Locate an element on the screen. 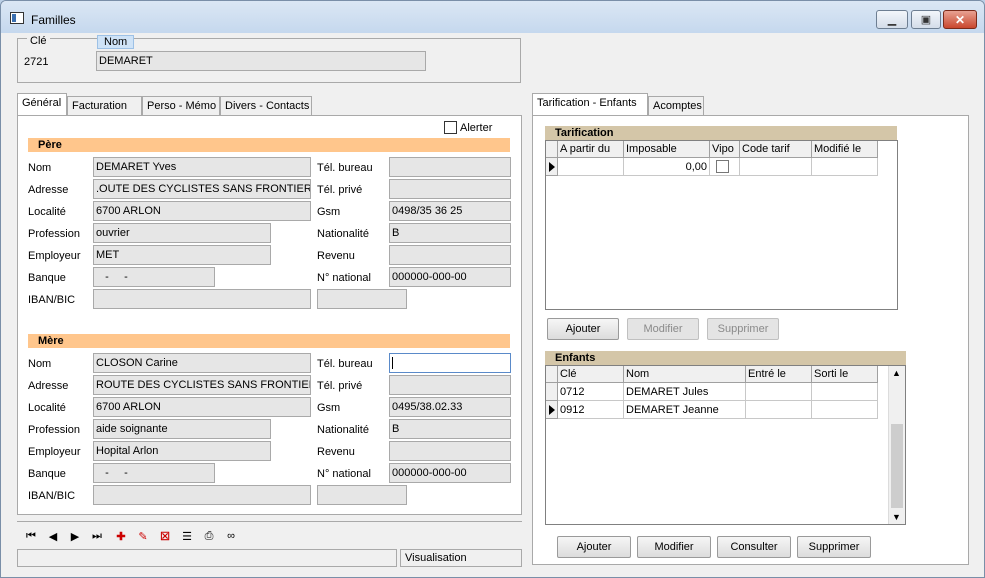 The image size is (985, 578). enfants-scrollbar: ▲ ▼ is located at coordinates (896, 445).